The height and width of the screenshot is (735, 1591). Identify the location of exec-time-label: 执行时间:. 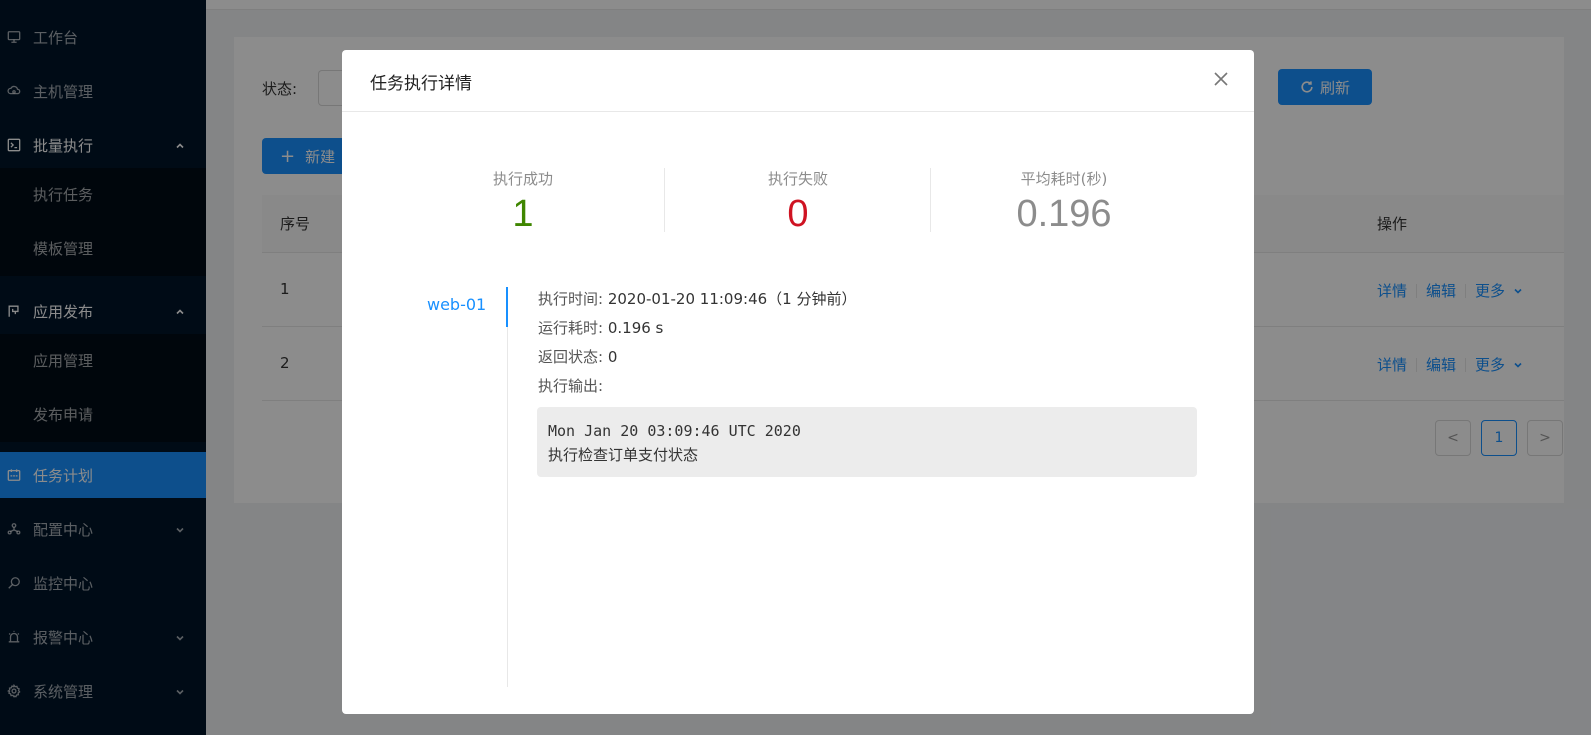
(571, 299).